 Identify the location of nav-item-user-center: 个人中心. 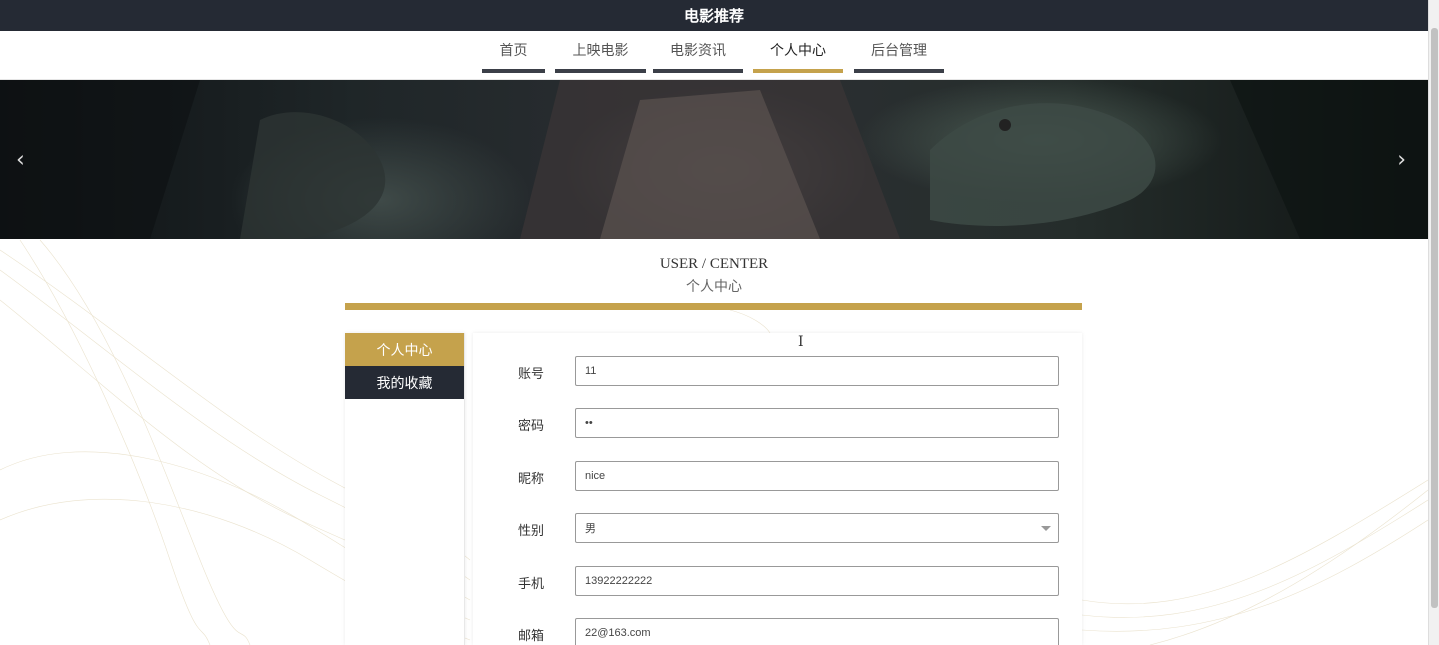
(798, 52).